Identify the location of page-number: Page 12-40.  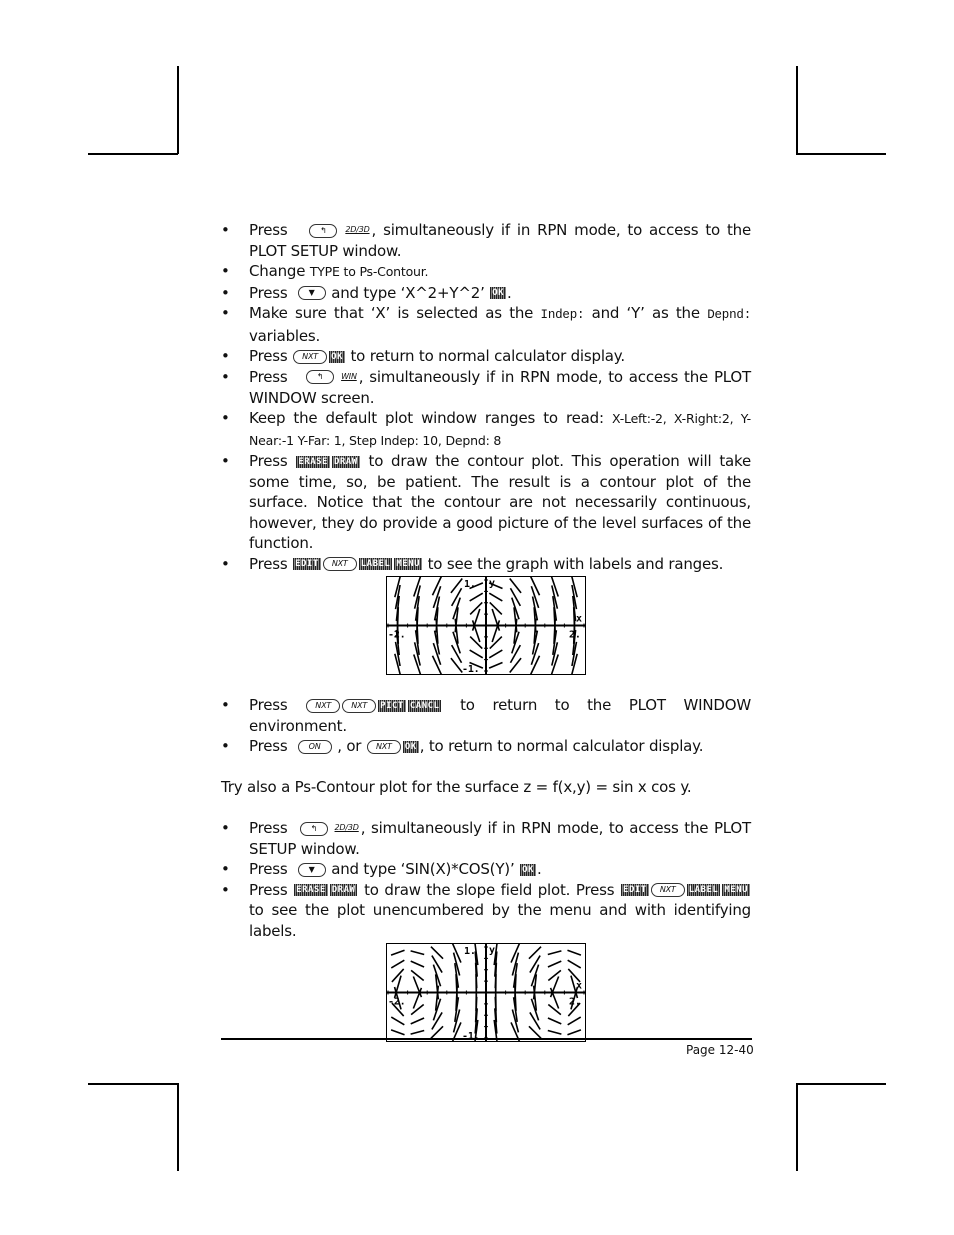
(720, 1050).